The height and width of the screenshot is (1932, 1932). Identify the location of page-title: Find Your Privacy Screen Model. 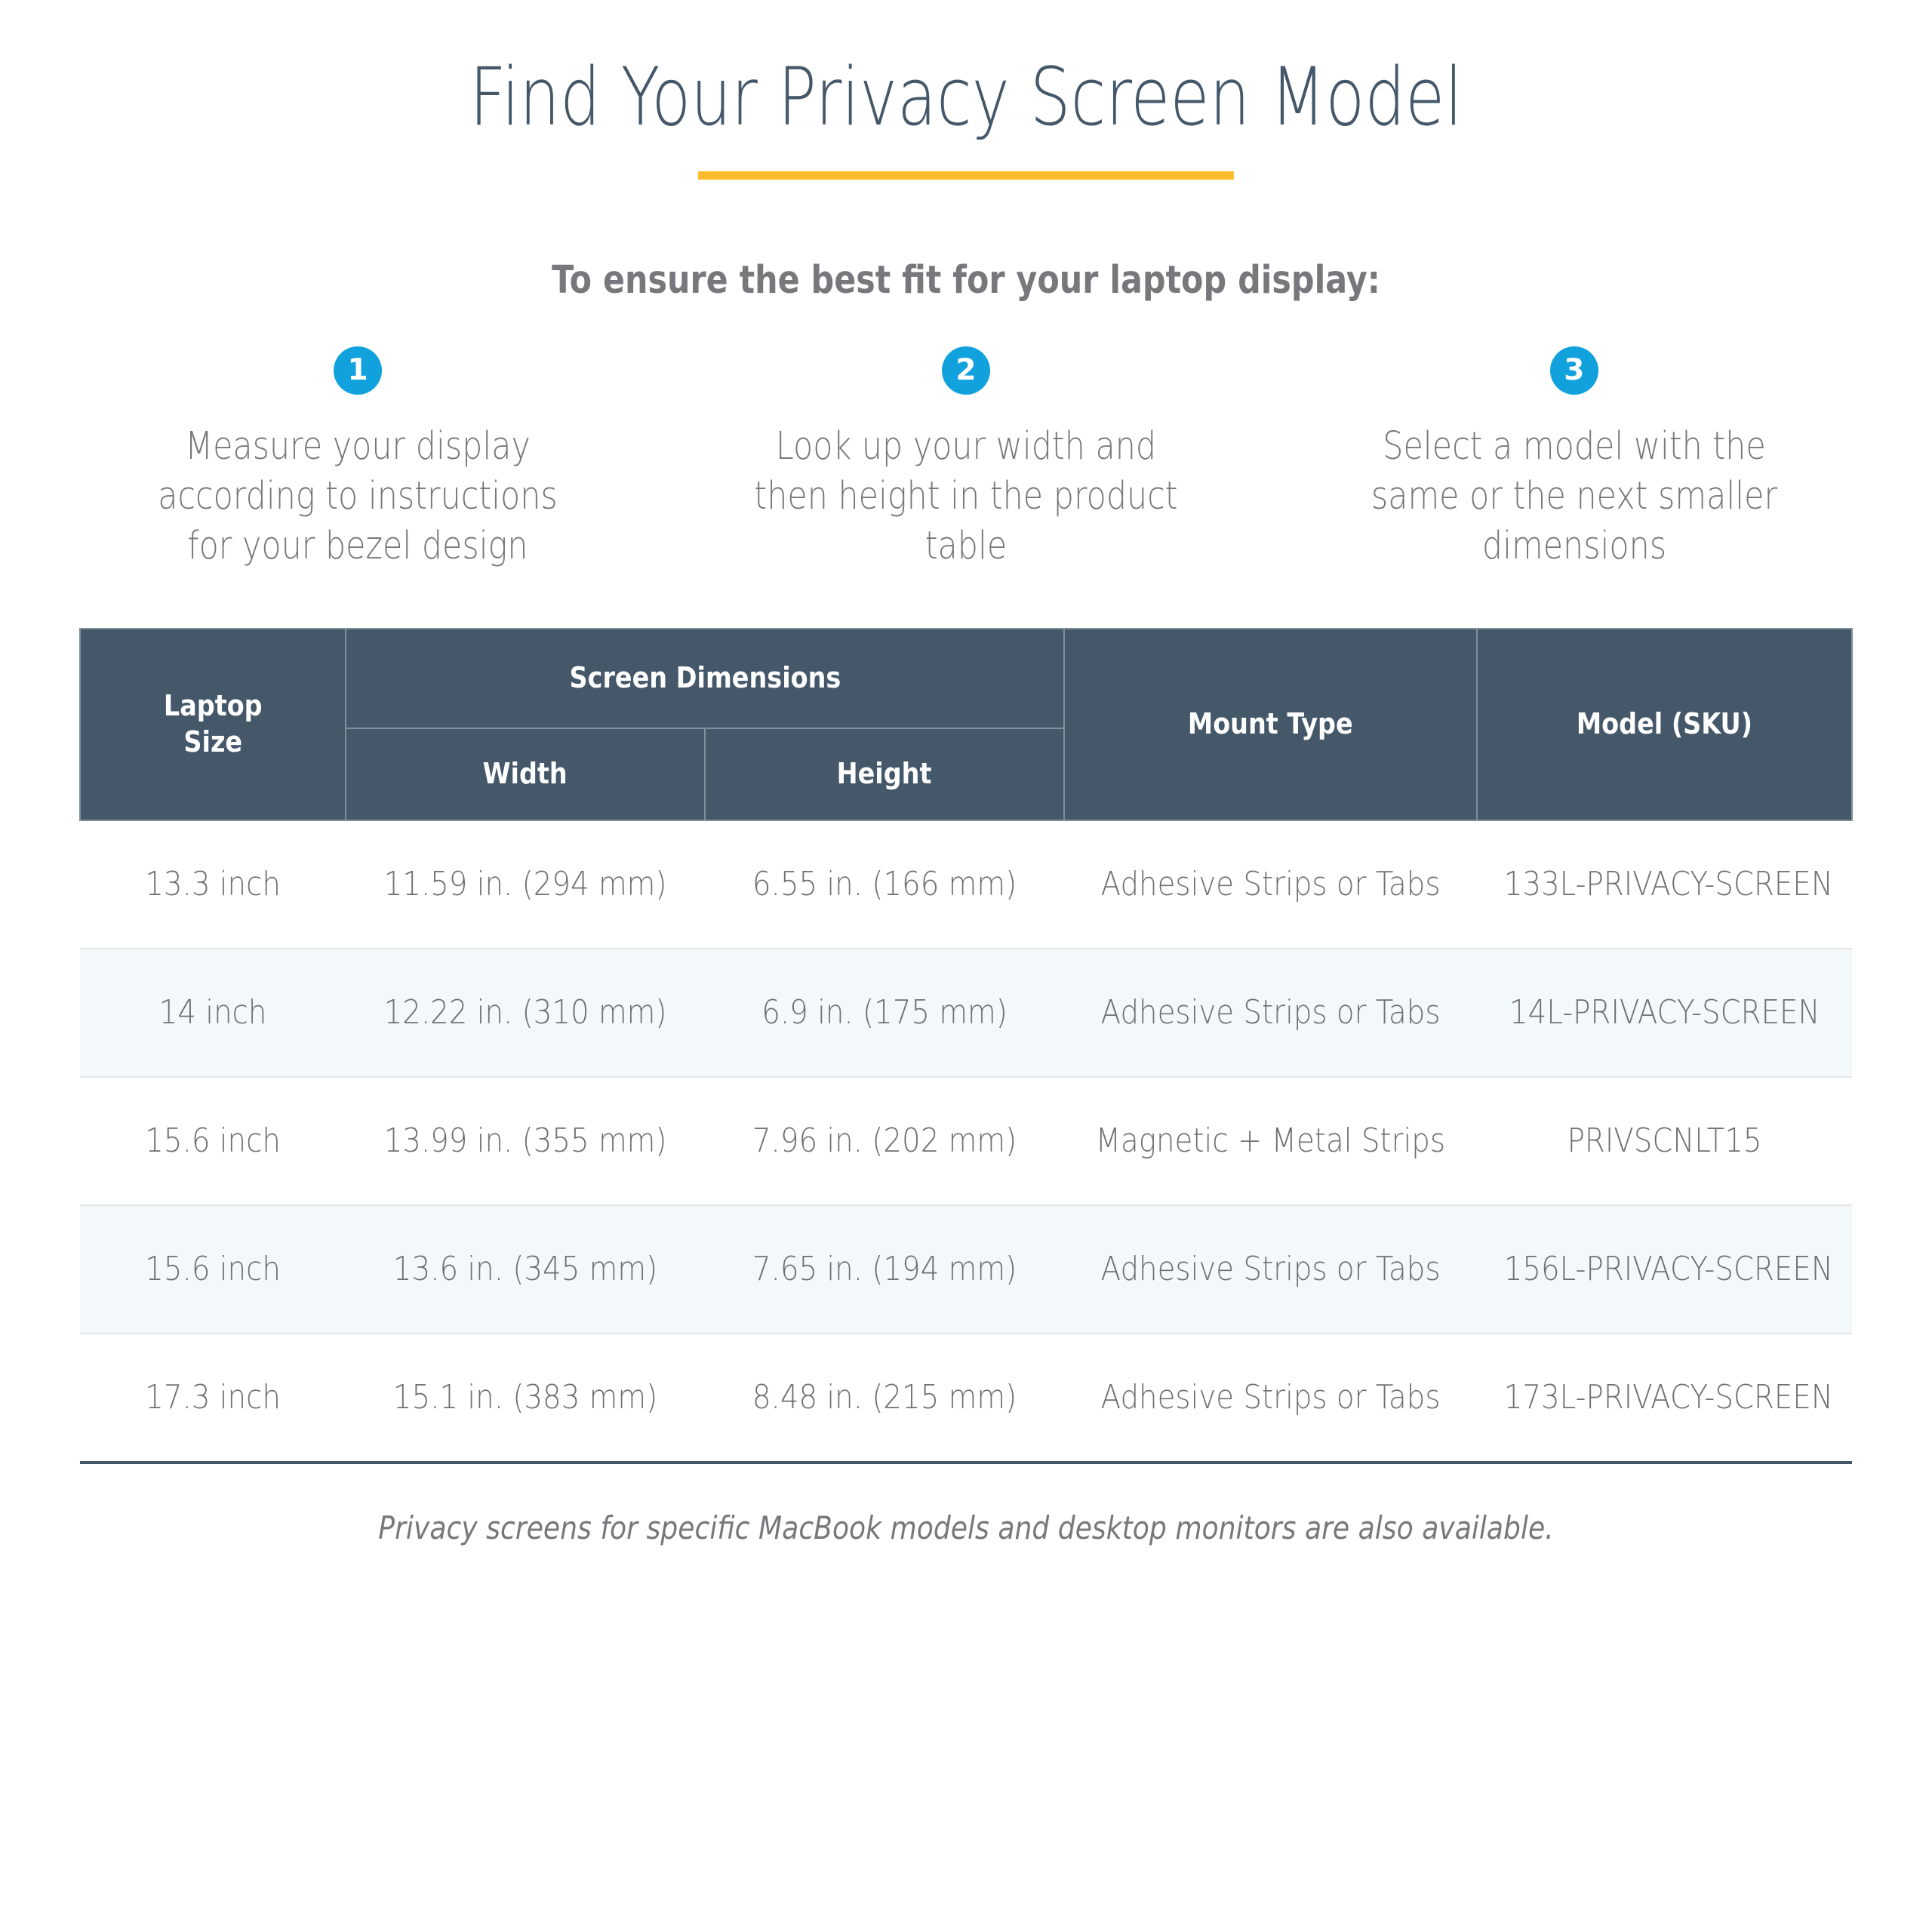
(966, 97).